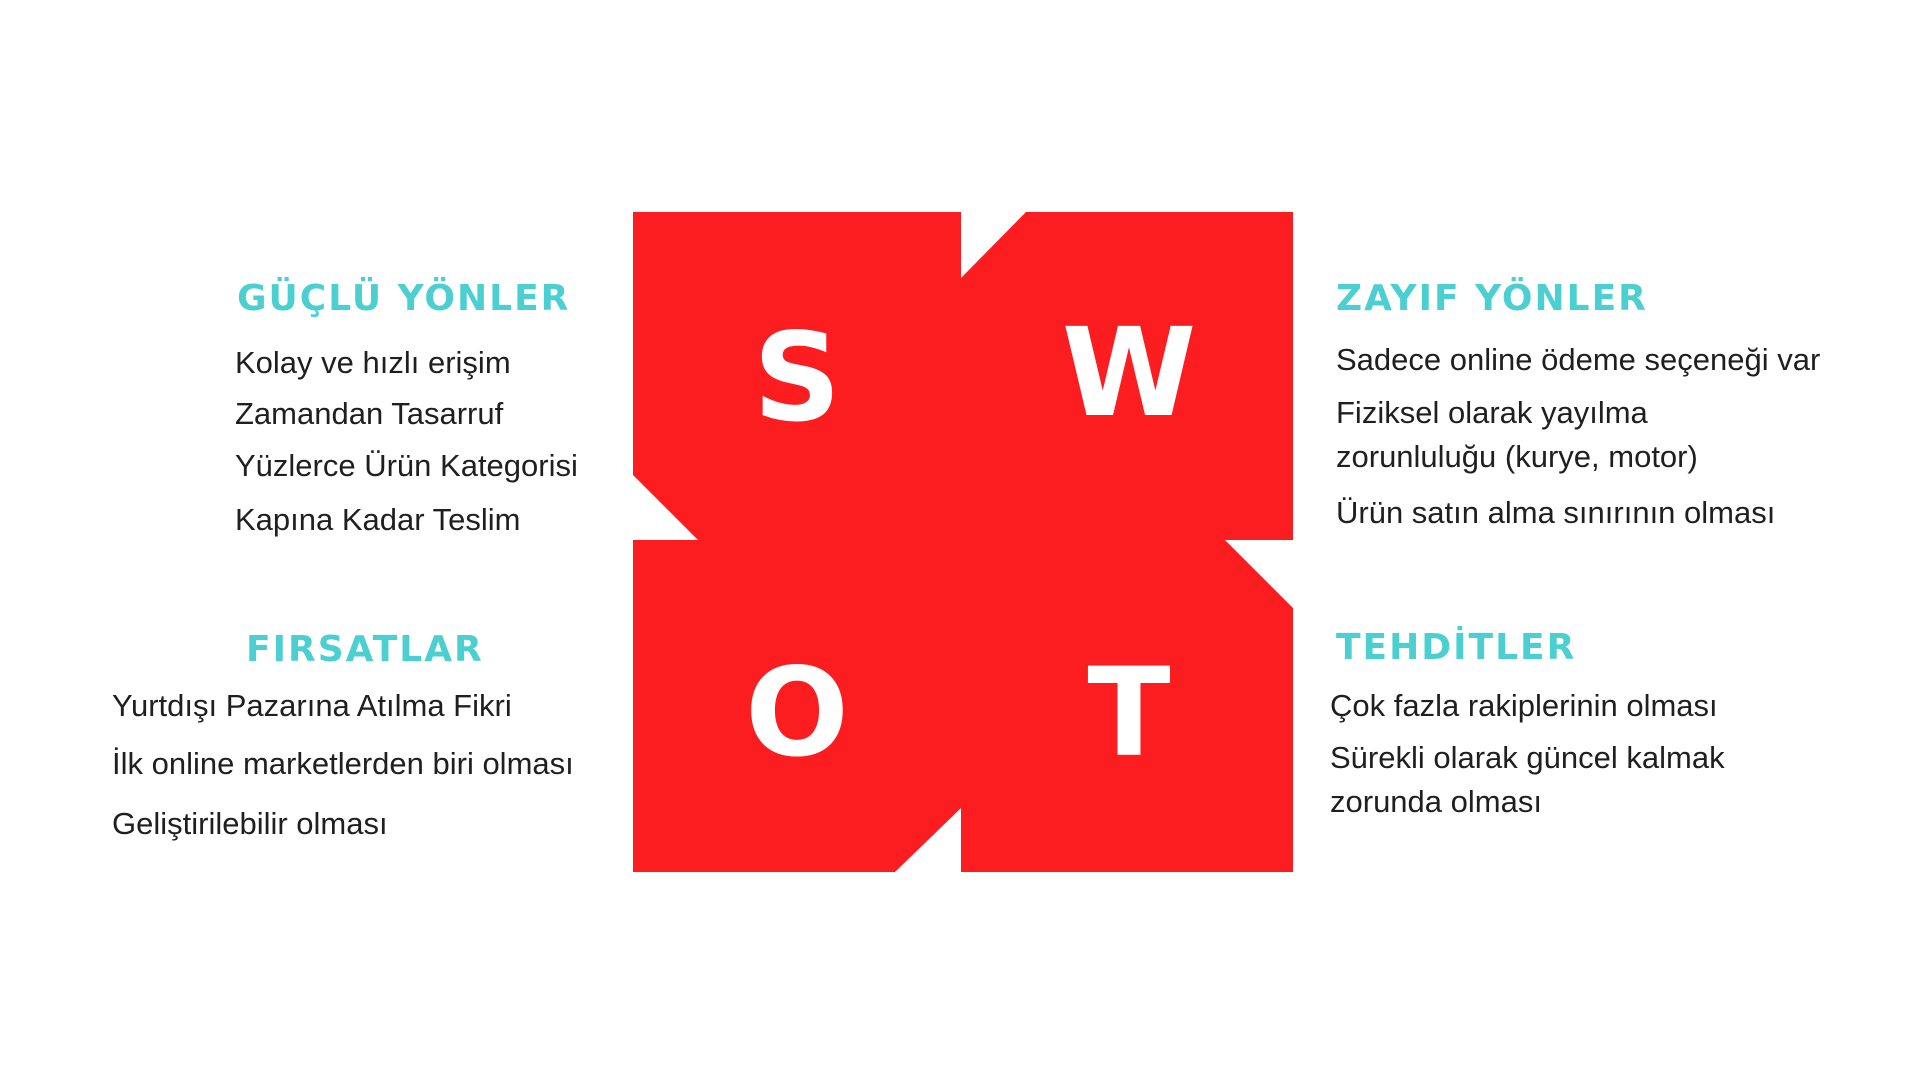 The width and height of the screenshot is (1920, 1080). I want to click on threats-title: TEHDİTLER, so click(1456, 647).